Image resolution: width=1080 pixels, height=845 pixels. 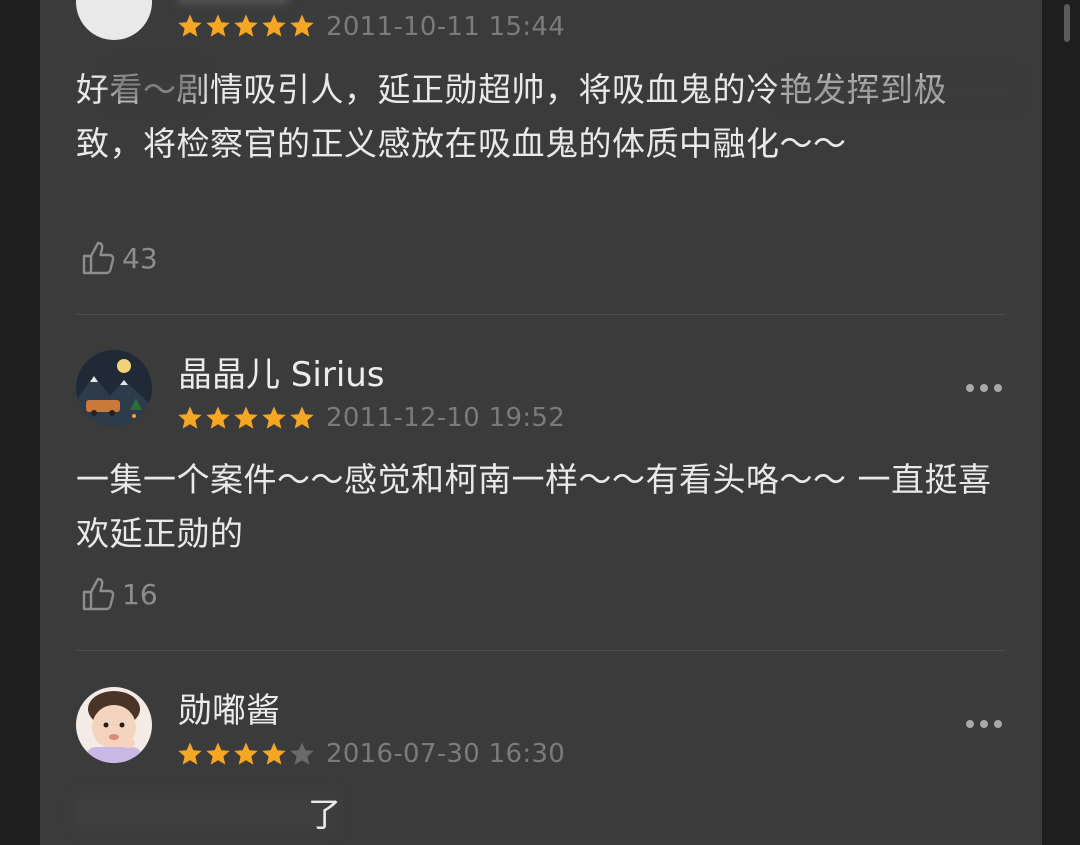 I want to click on review-text: 了, so click(x=325, y=814).